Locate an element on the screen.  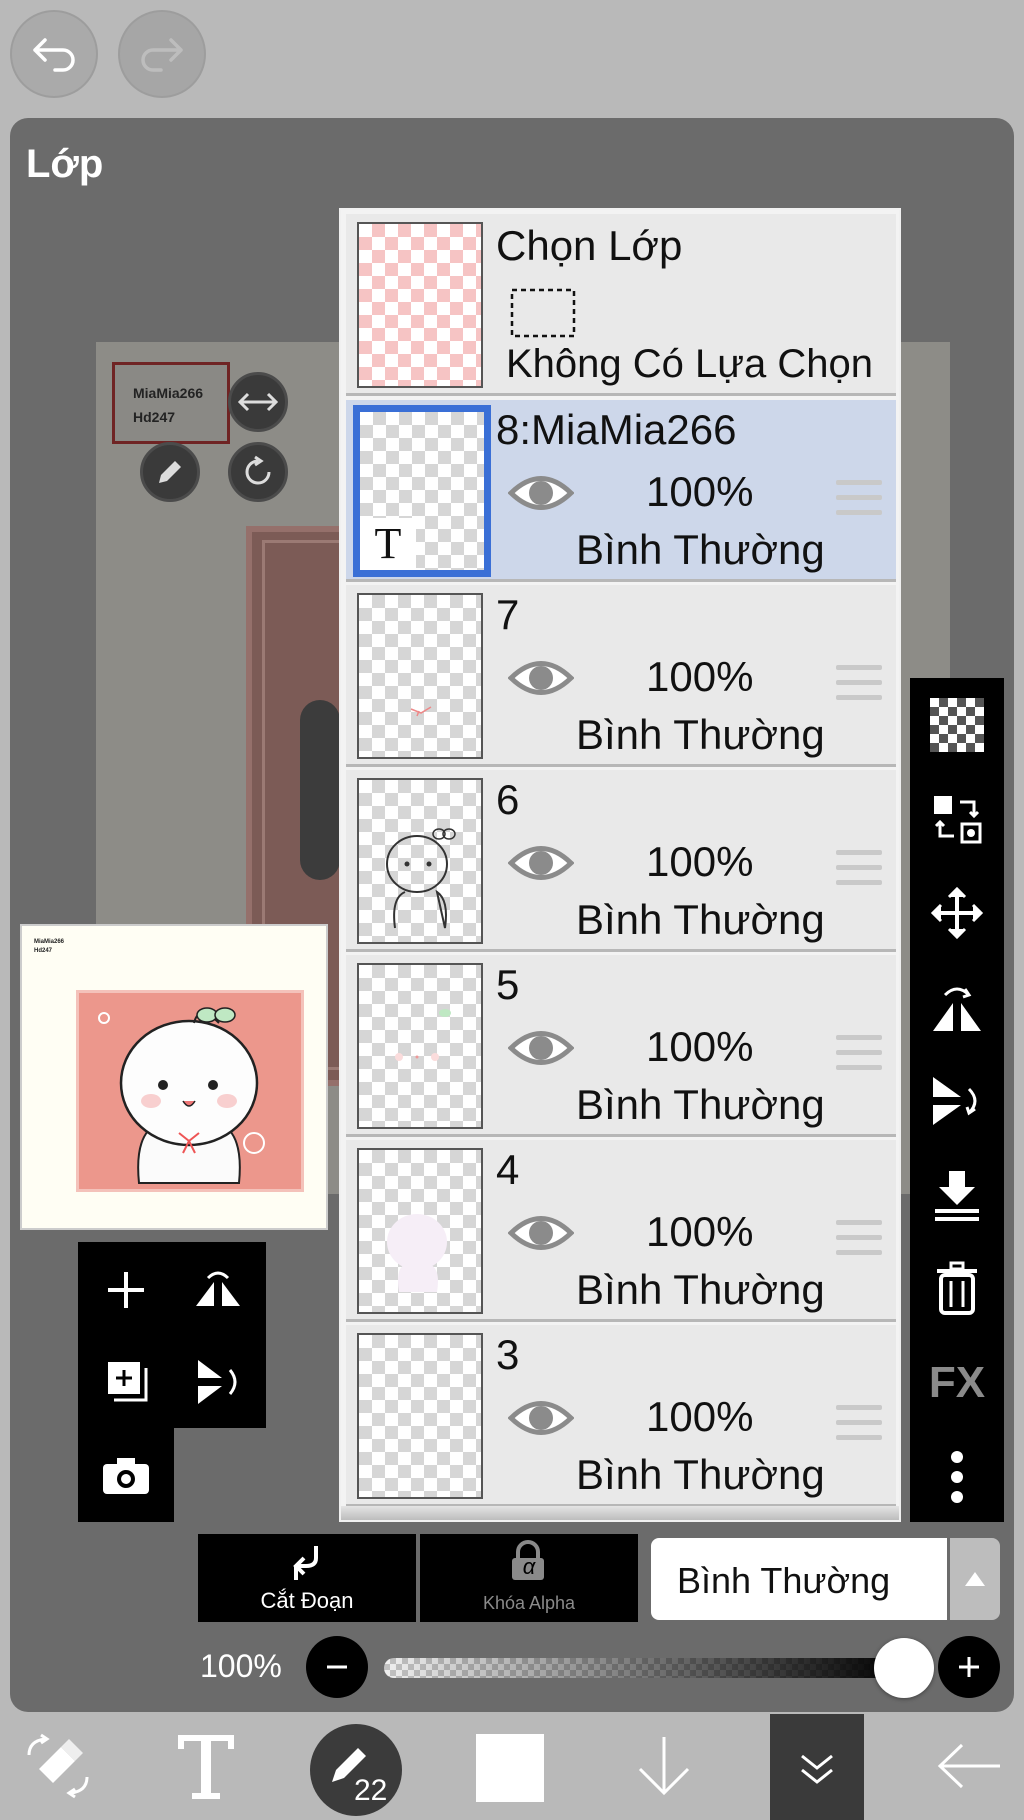
alpha-glyph: α is located at coordinates (529, 1566).